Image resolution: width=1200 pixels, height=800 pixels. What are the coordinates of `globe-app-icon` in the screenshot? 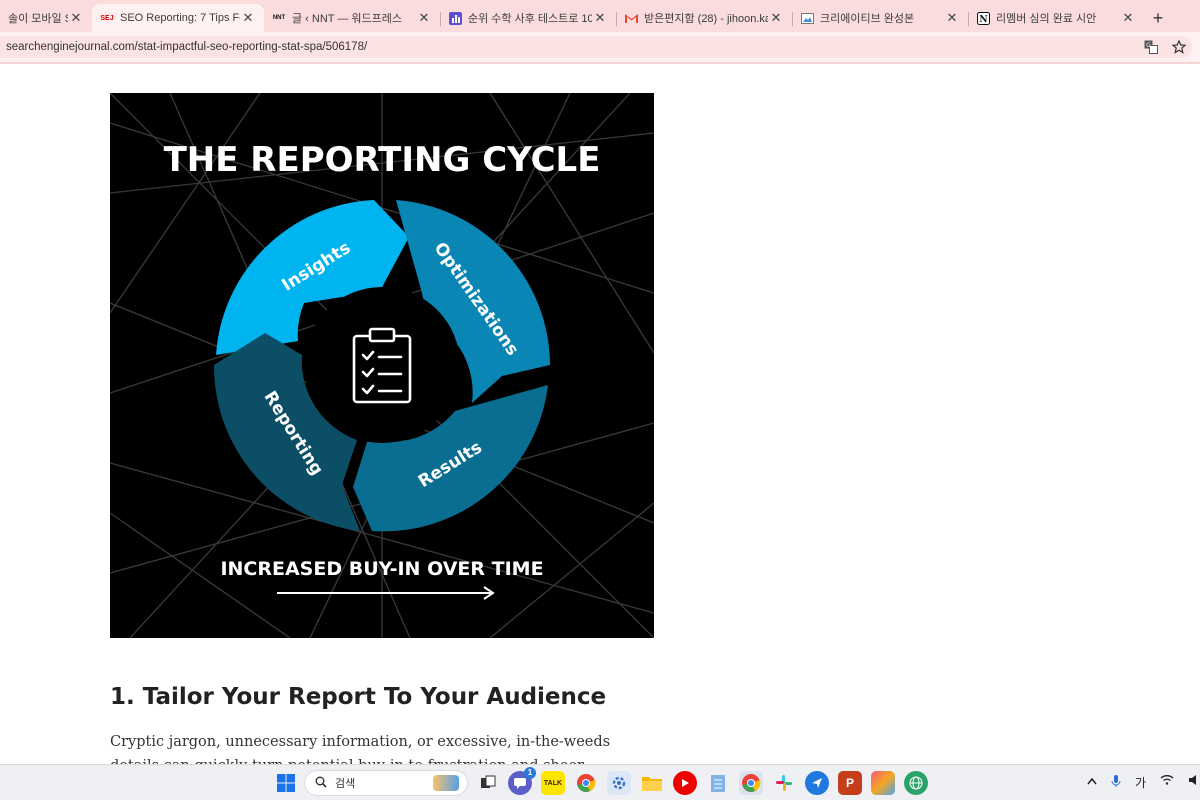 It's located at (916, 783).